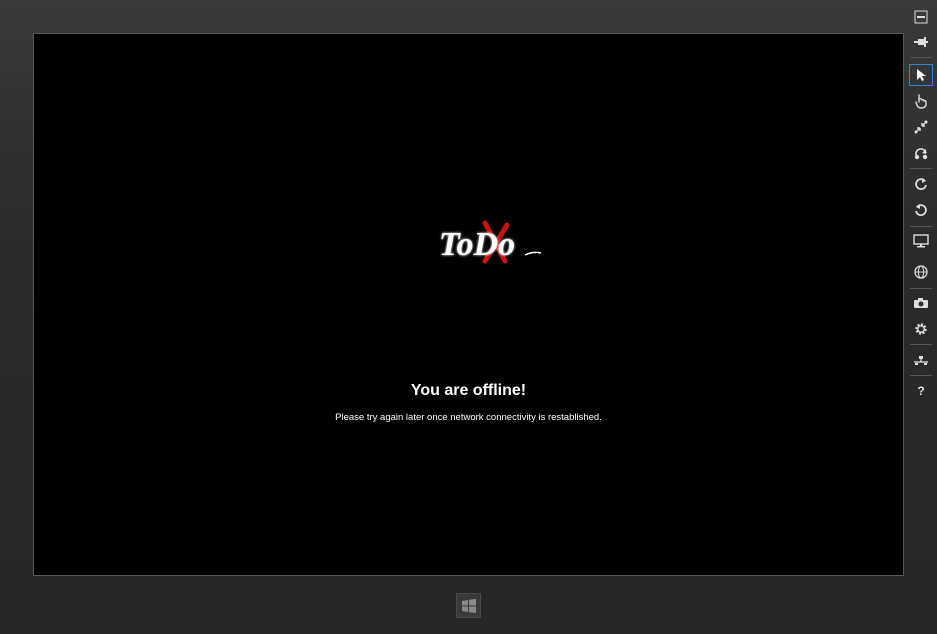 This screenshot has width=937, height=634. I want to click on screenshot-settings-button, so click(921, 329).